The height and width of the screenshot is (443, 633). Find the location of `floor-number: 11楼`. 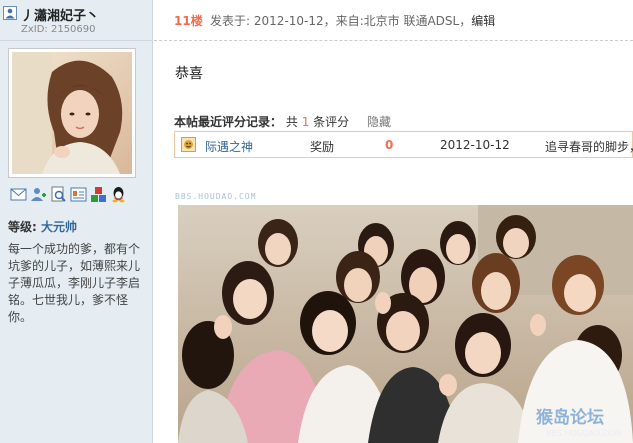

floor-number: 11楼 is located at coordinates (188, 20).